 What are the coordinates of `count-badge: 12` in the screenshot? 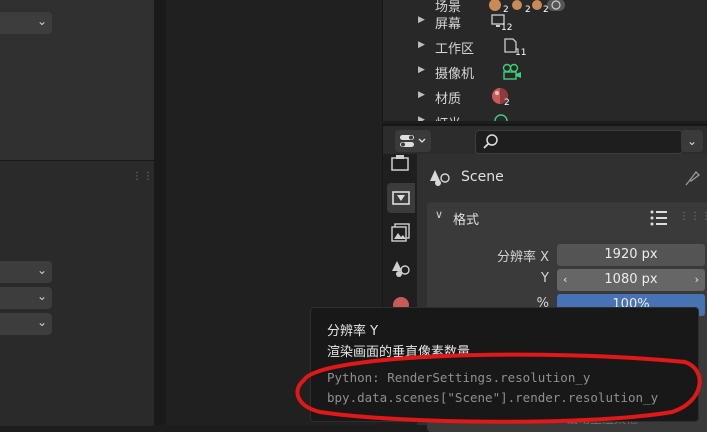 It's located at (507, 28).